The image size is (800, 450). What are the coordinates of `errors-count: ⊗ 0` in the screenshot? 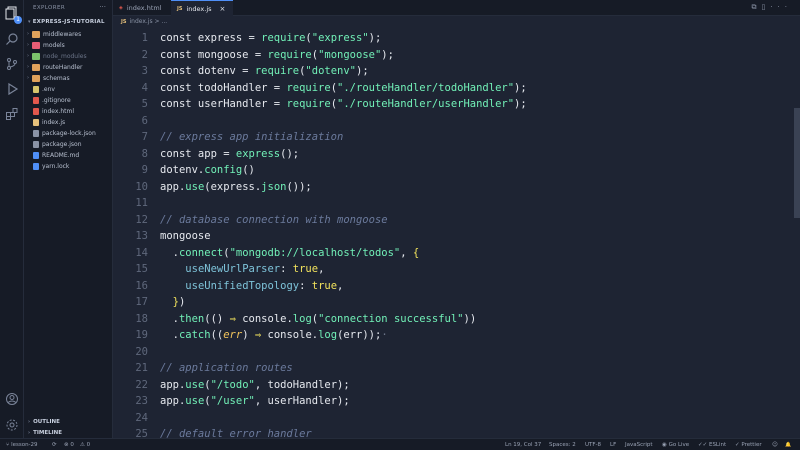 It's located at (69, 444).